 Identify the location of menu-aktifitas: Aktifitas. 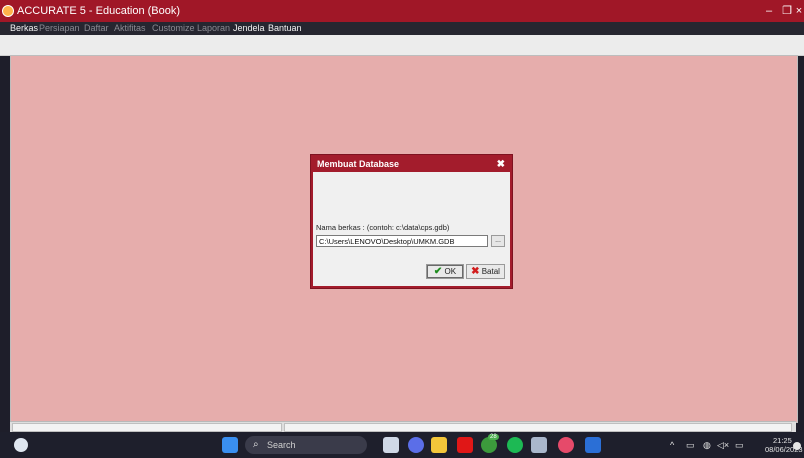
(130, 28).